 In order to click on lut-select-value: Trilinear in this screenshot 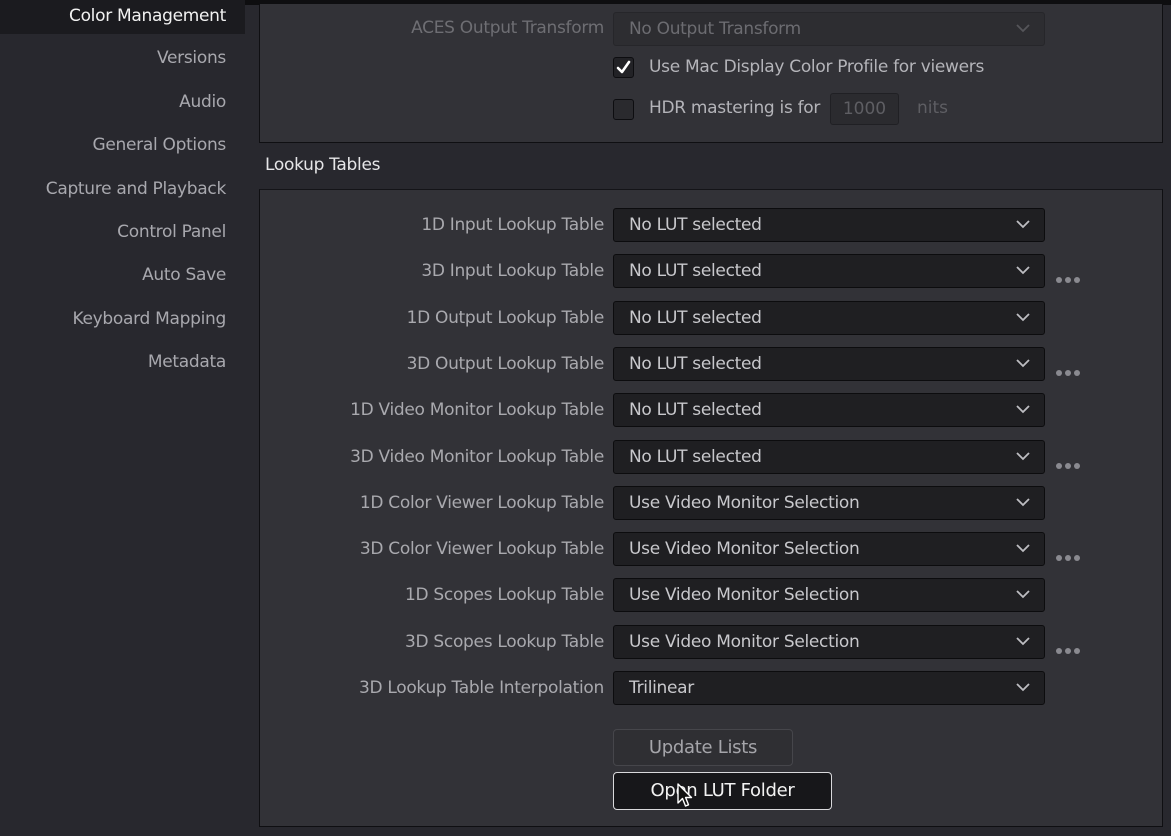, I will do `click(661, 688)`.